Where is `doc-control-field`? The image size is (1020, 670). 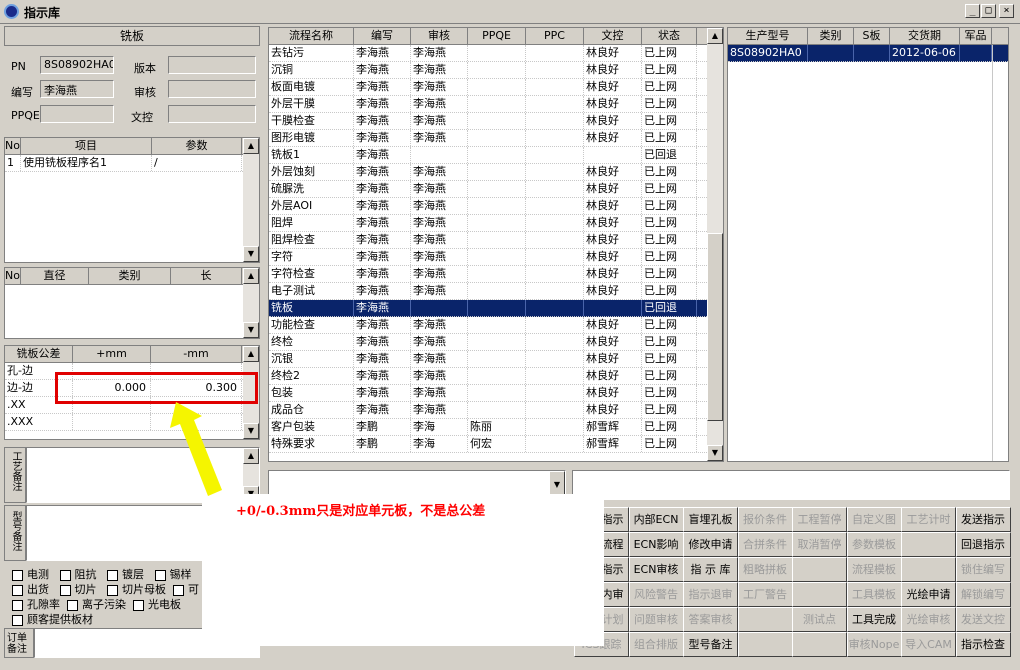
doc-control-field is located at coordinates (212, 114).